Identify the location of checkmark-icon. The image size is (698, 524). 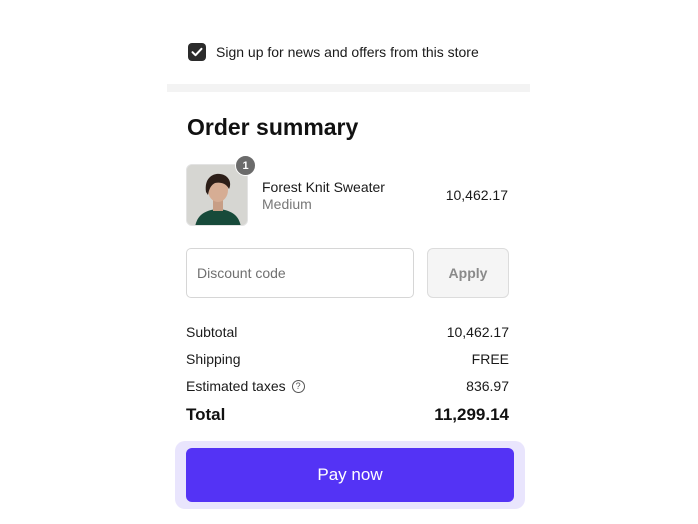
(197, 52).